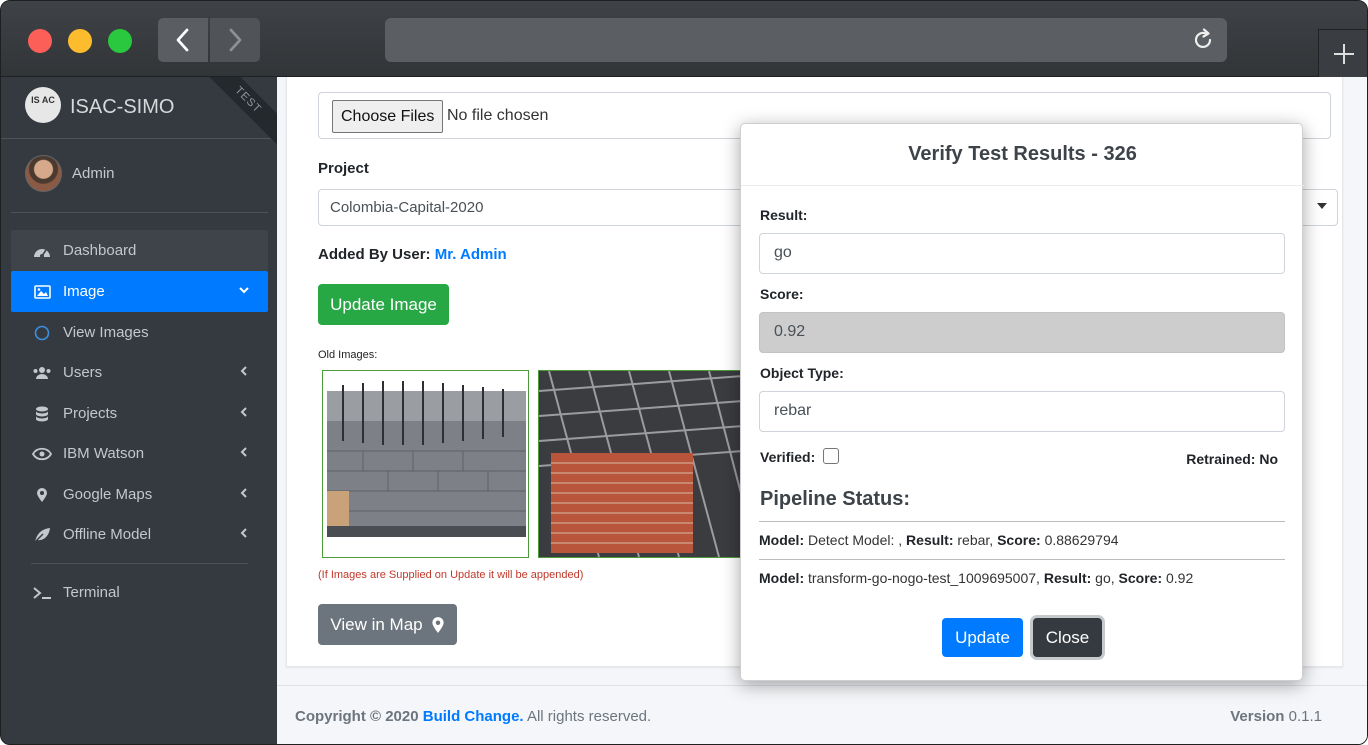 Image resolution: width=1368 pixels, height=745 pixels. I want to click on user-panel: Admin, so click(139, 176).